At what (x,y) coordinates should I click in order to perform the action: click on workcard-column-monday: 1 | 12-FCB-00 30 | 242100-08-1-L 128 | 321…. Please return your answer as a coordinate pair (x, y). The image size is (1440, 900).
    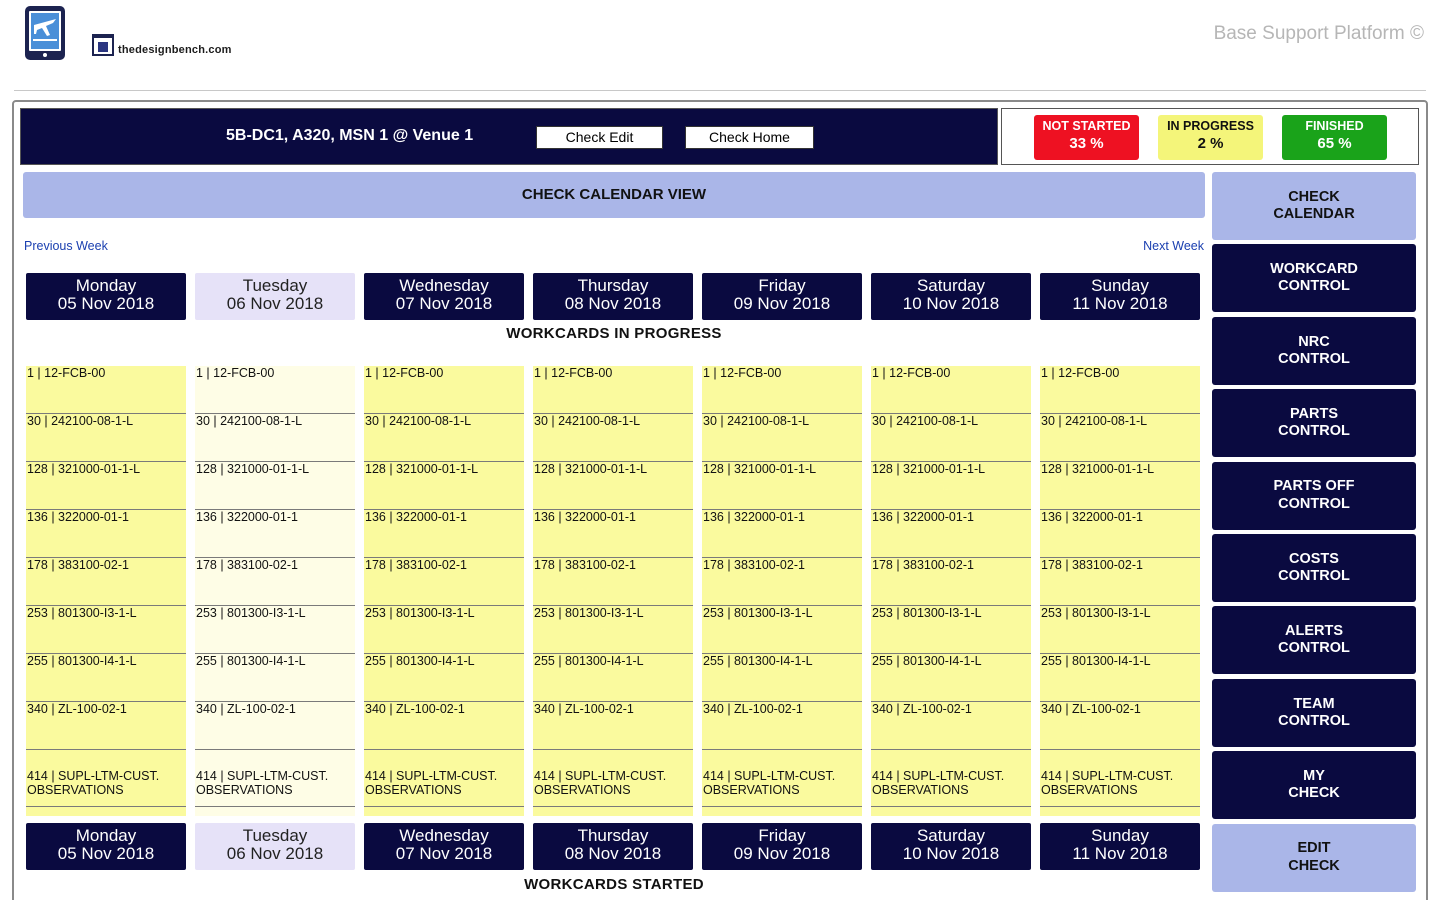
    Looking at the image, I should click on (106, 591).